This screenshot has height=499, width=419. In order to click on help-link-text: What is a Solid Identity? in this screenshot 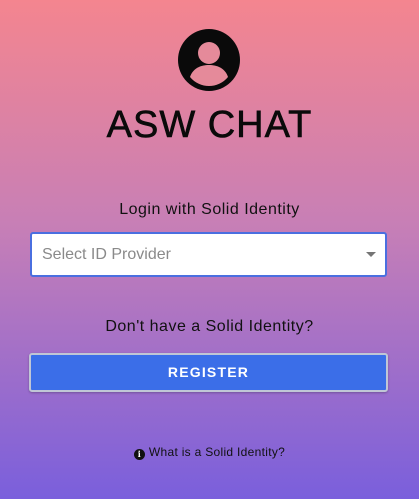, I will do `click(217, 452)`.